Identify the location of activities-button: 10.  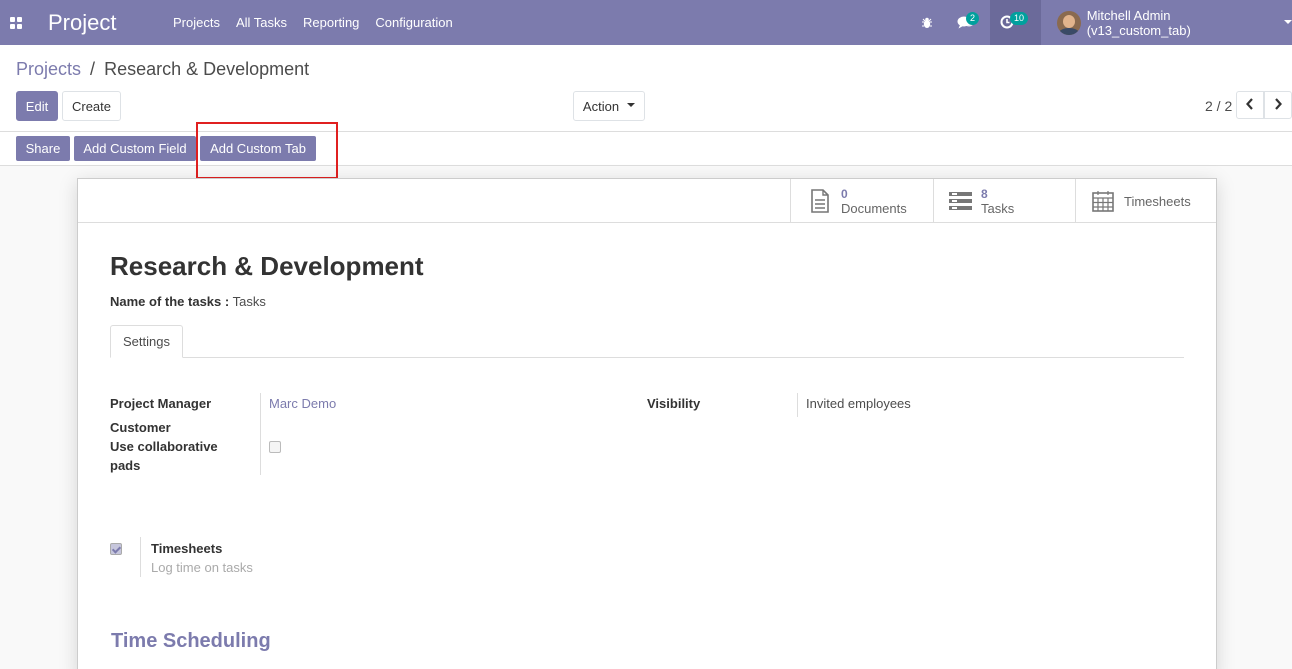
(1015, 22).